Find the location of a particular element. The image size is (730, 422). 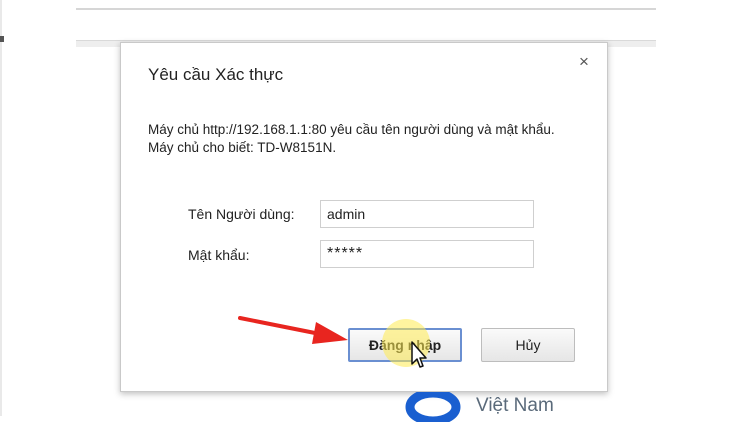

close-icon: × is located at coordinates (584, 61).